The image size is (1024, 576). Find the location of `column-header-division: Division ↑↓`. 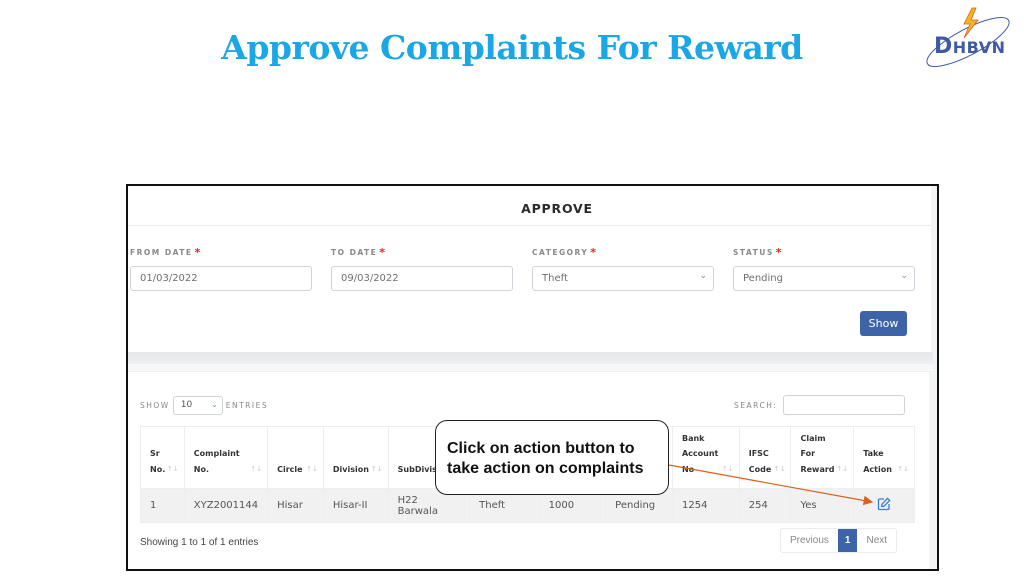

column-header-division: Division ↑↓ is located at coordinates (355, 457).